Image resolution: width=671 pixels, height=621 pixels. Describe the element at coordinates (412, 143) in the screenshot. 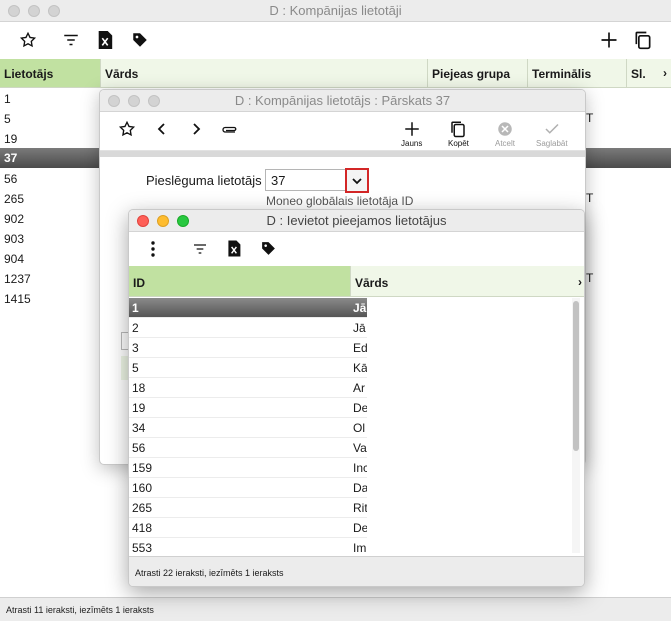

I see `new-label: Jauns` at that location.